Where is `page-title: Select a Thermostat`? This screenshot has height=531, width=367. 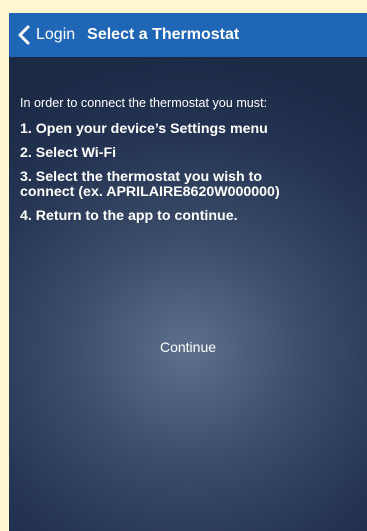 page-title: Select a Thermostat is located at coordinates (163, 34).